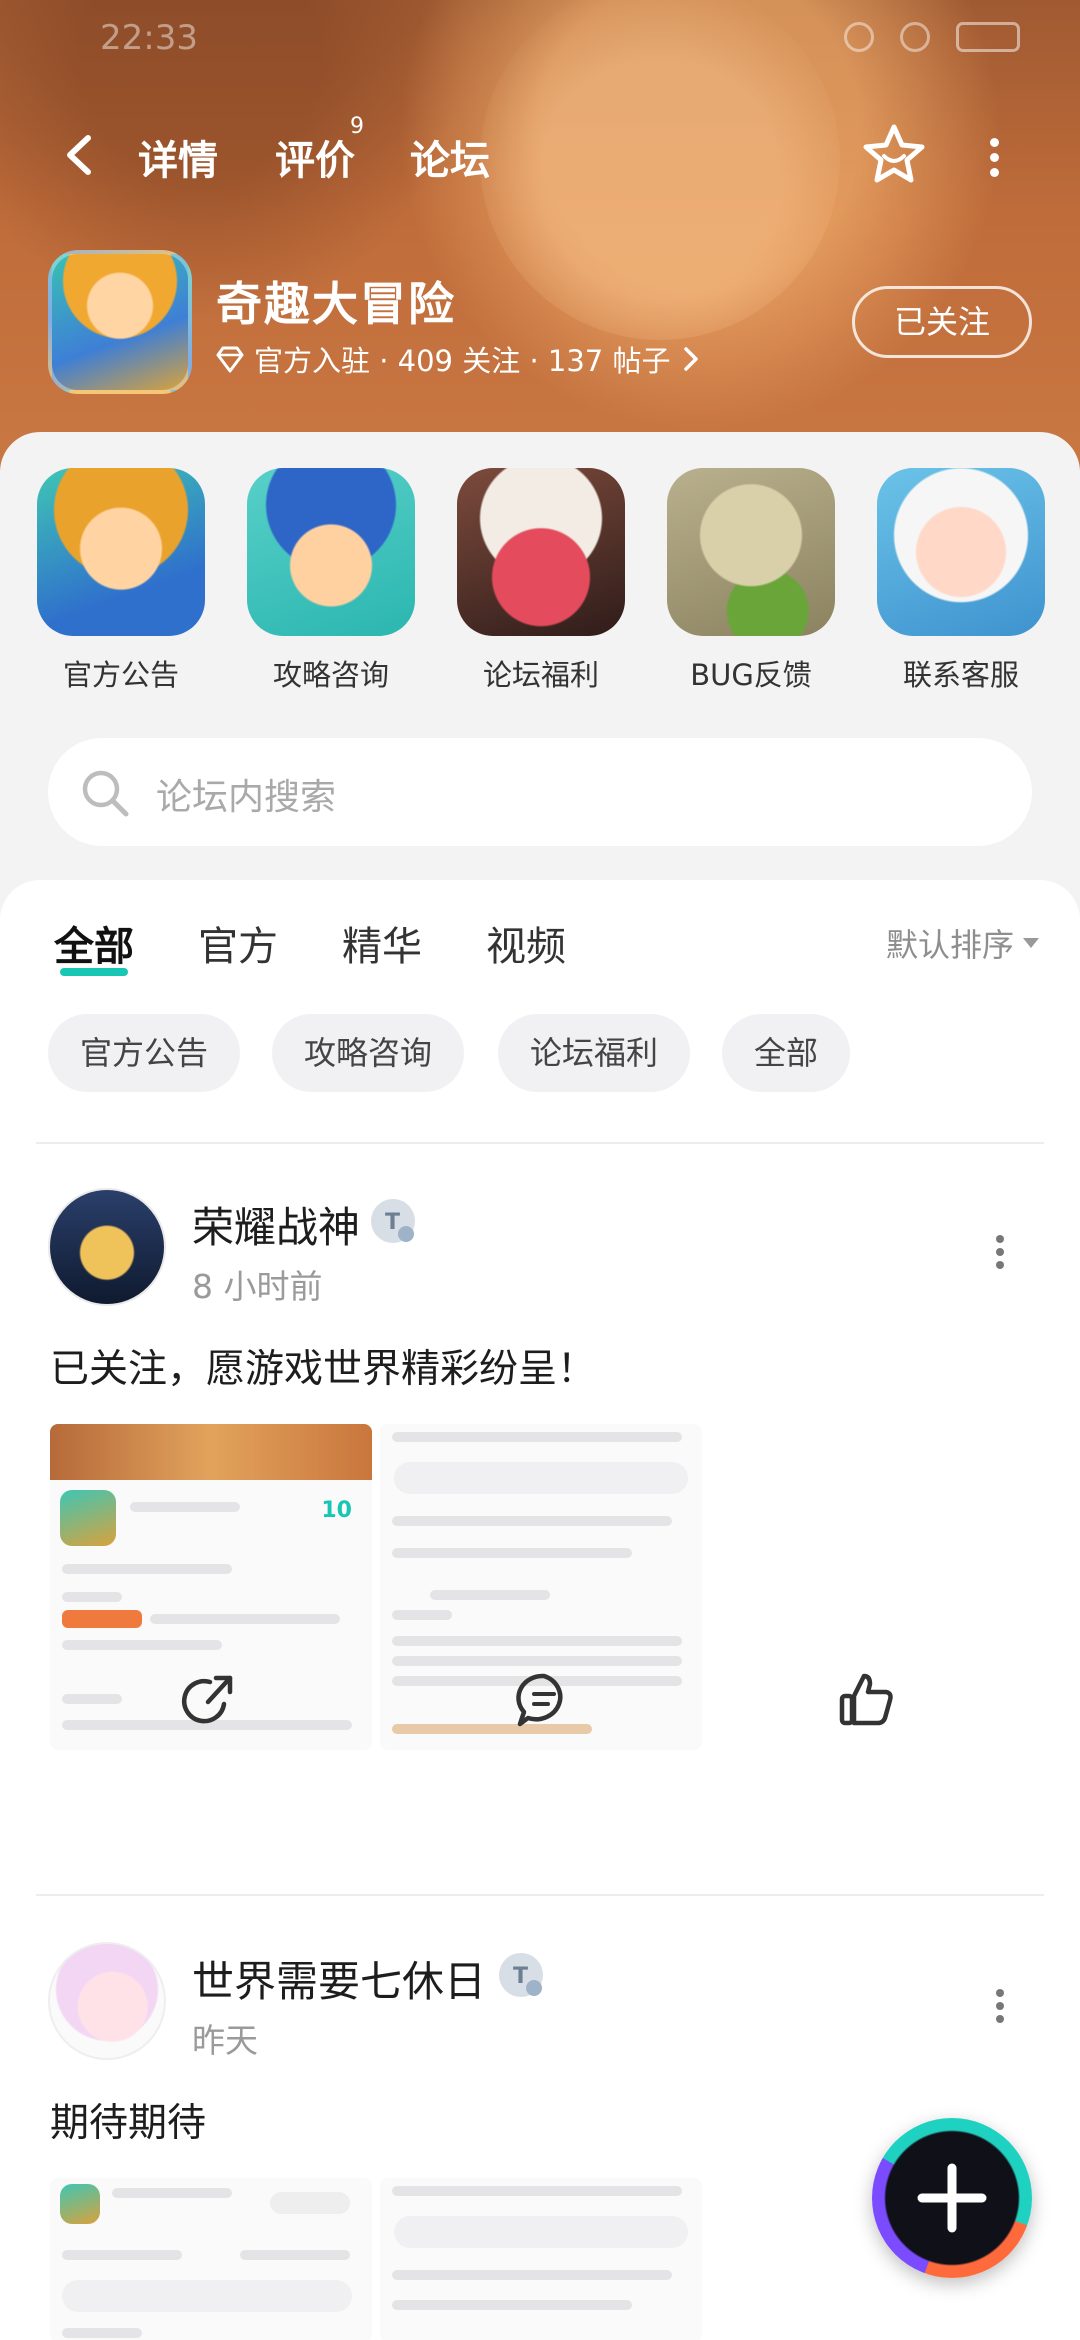  I want to click on wifi-icon, so click(915, 37).